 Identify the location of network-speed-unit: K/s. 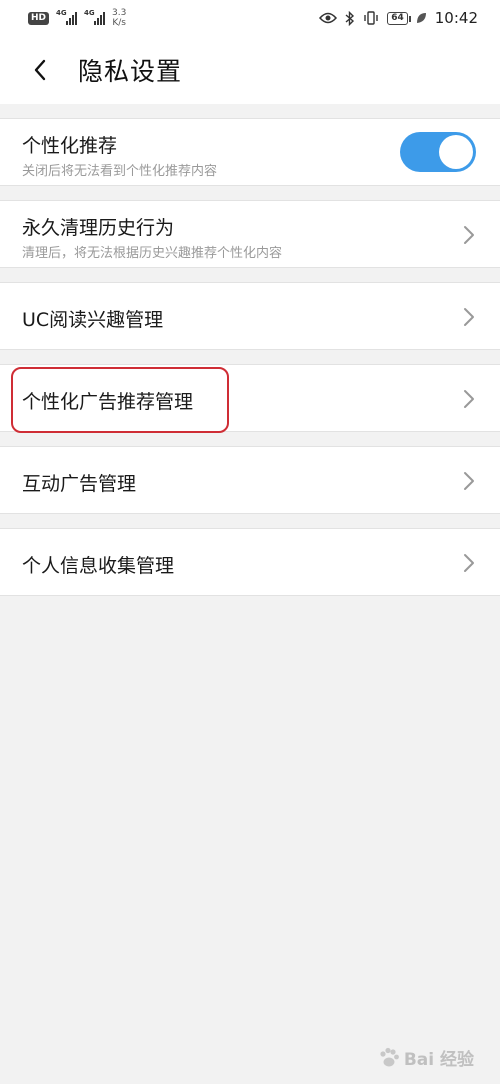
(119, 23).